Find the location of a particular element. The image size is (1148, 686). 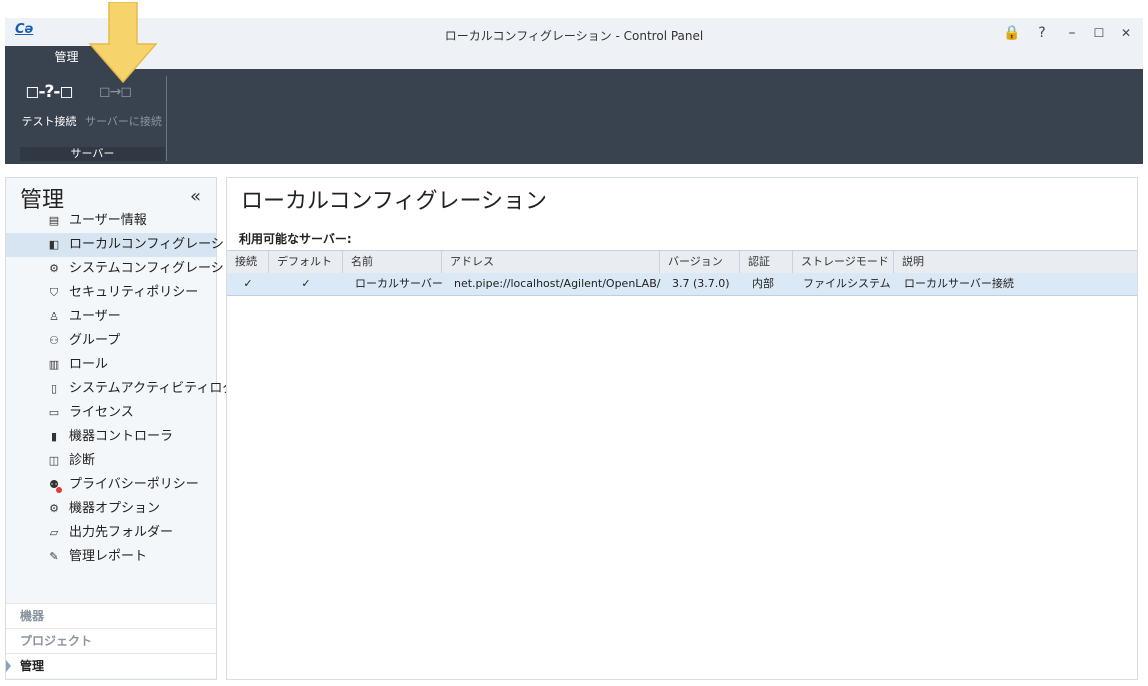

sidebar-item-label: ライセンス is located at coordinates (101, 412).